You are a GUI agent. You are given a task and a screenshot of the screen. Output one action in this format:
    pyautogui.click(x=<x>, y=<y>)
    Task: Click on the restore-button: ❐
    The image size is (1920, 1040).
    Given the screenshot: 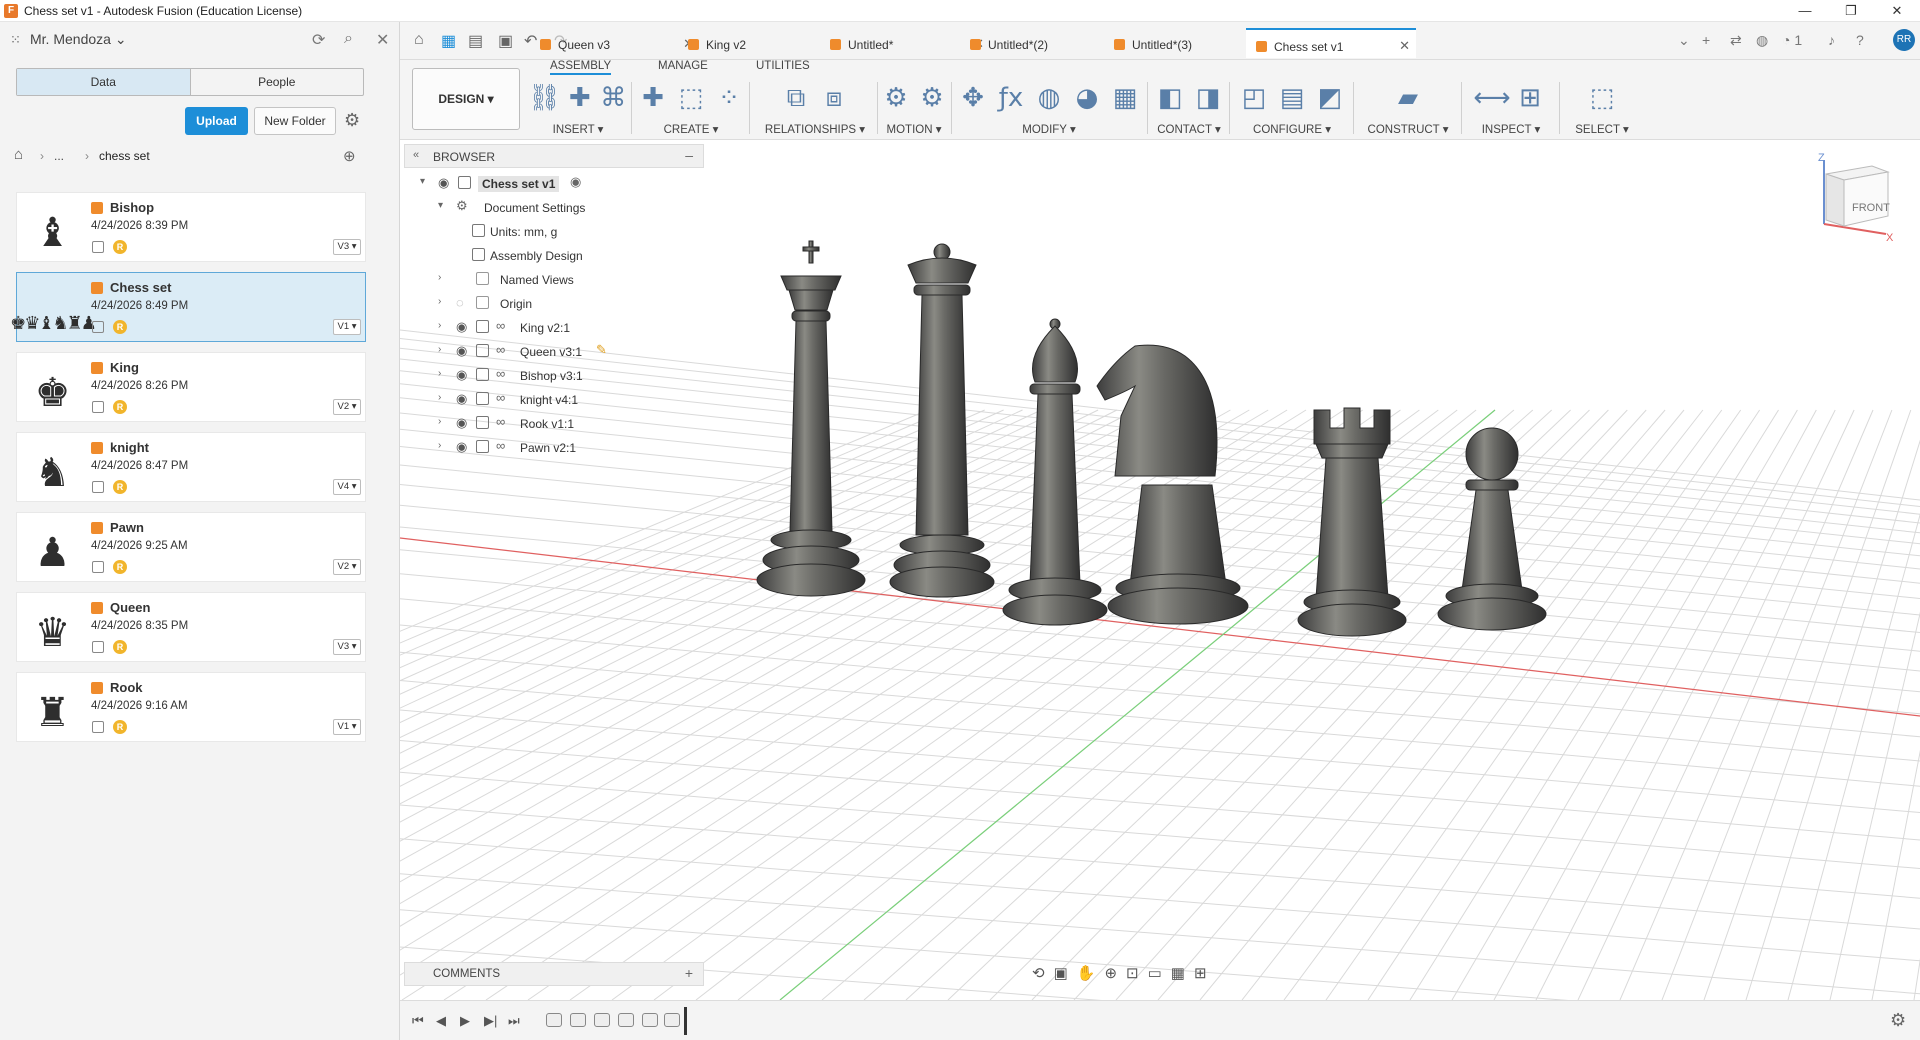 What is the action you would take?
    pyautogui.click(x=1851, y=11)
    